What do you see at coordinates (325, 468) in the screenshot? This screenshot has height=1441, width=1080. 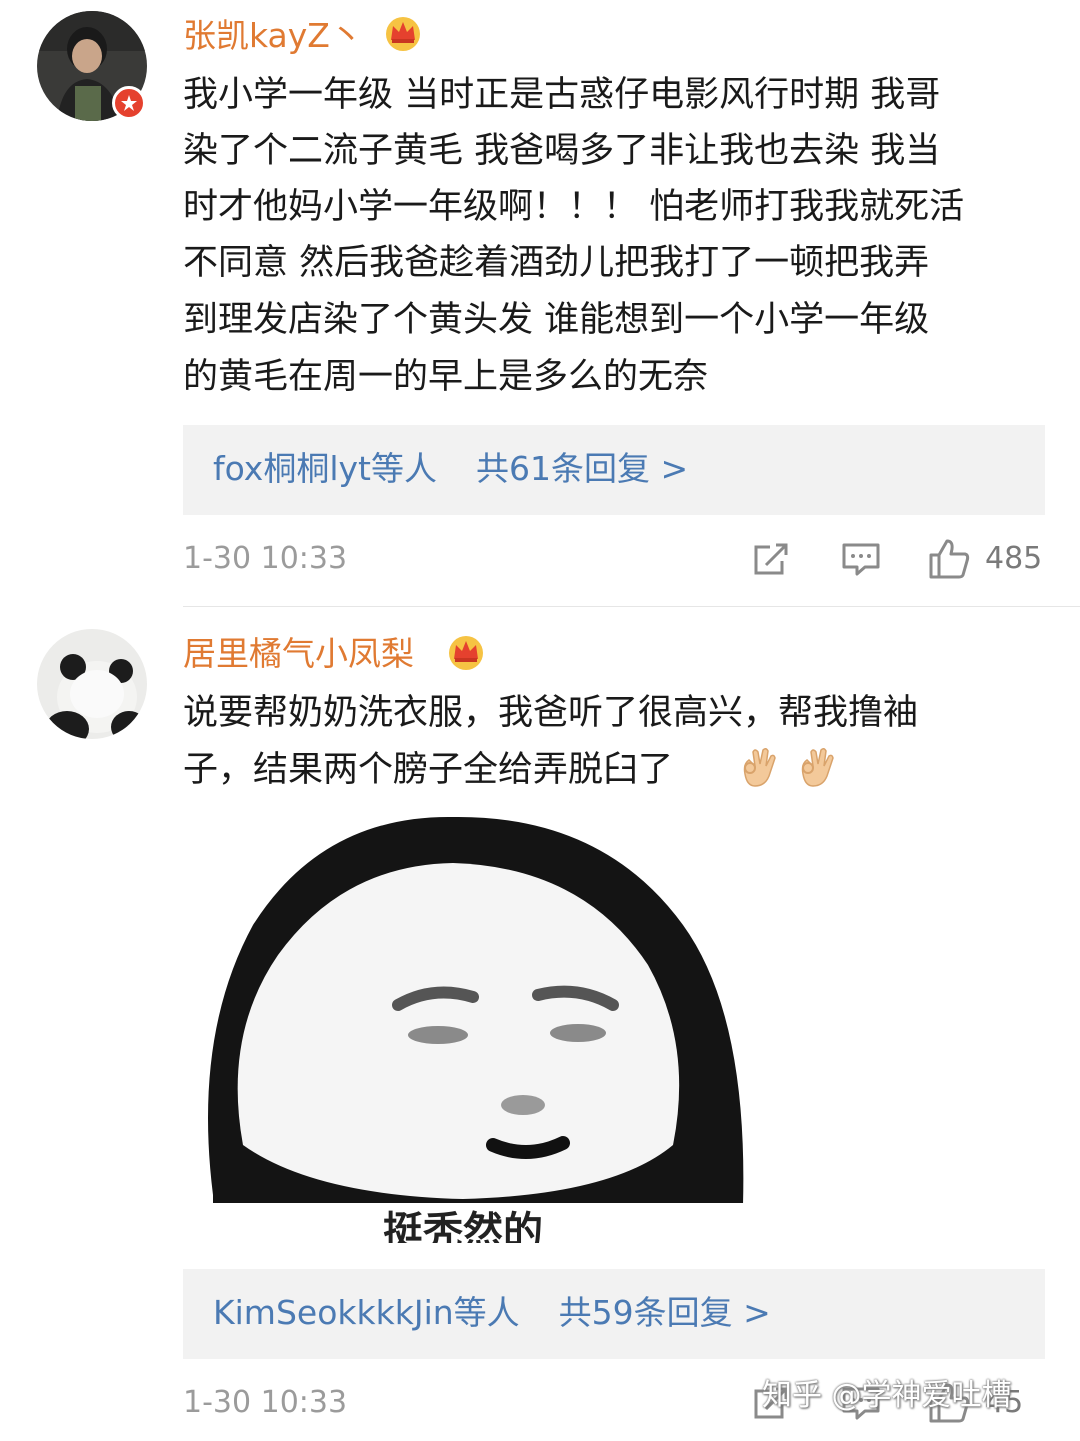 I see `reply-users: fox桐桐lyt等人` at bounding box center [325, 468].